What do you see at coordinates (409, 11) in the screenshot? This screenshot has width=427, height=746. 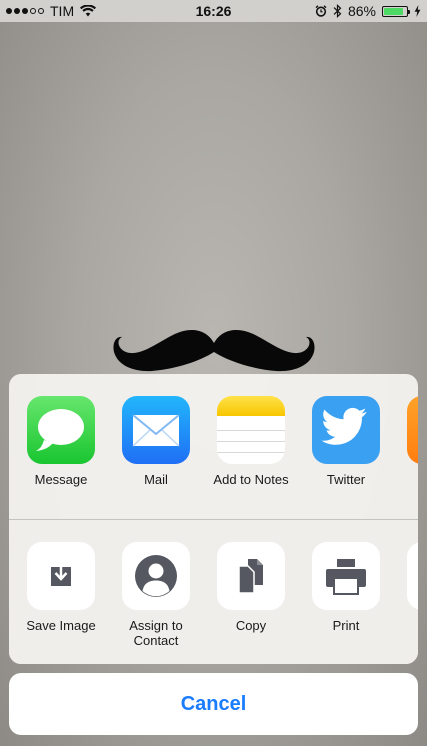 I see `battery-cap` at bounding box center [409, 11].